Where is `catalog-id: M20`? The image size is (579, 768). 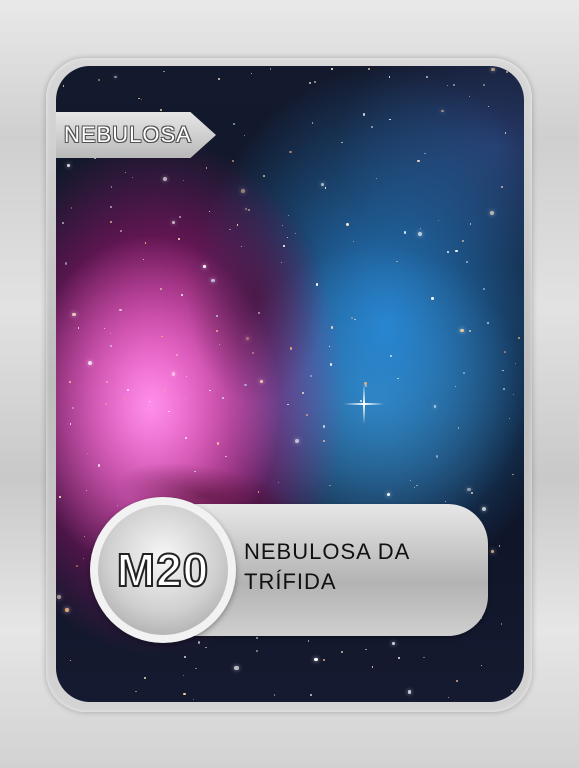 catalog-id: M20 is located at coordinates (163, 570).